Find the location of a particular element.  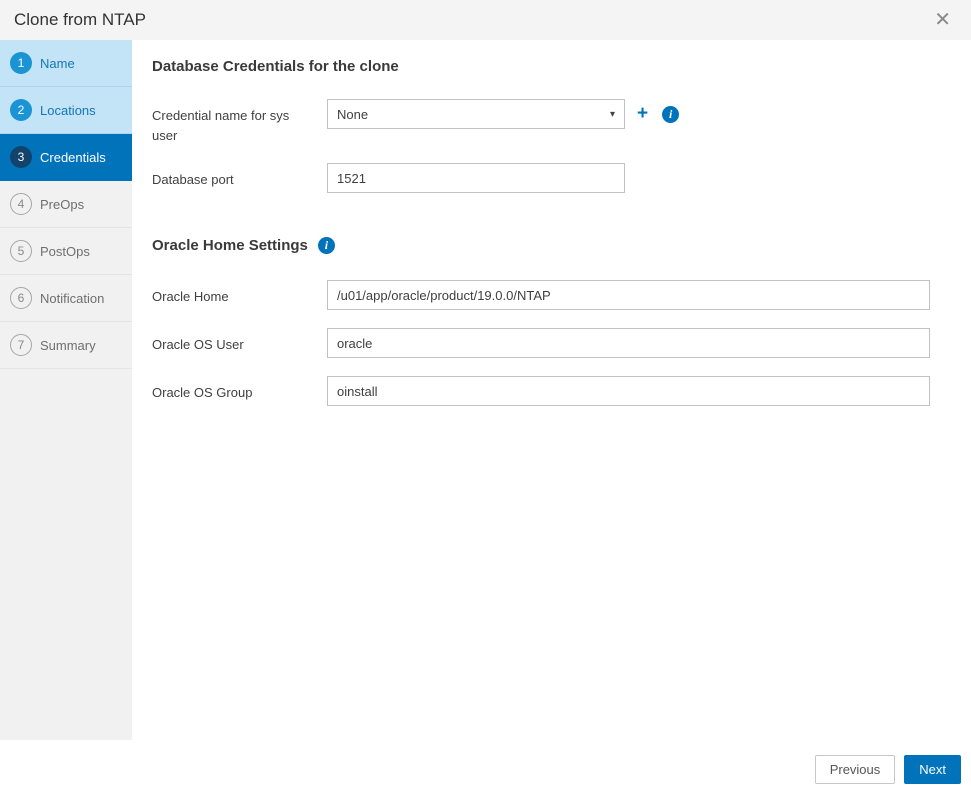

step-label: PostOps is located at coordinates (65, 251).